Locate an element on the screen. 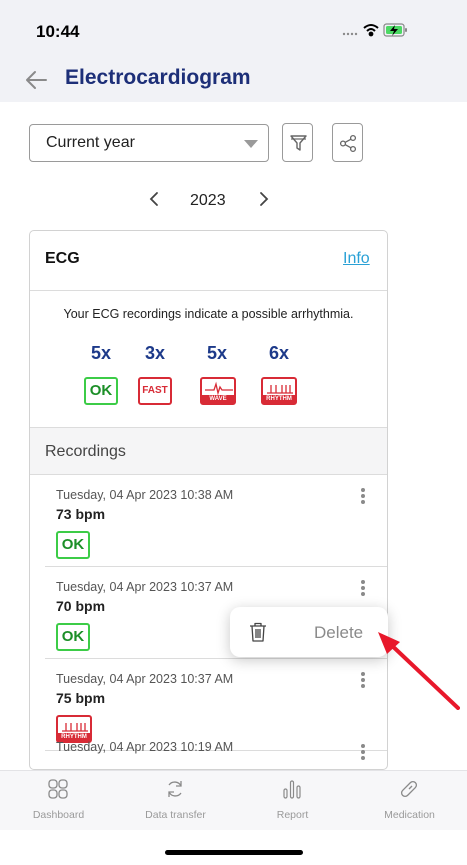  info-link: Info is located at coordinates (356, 259).